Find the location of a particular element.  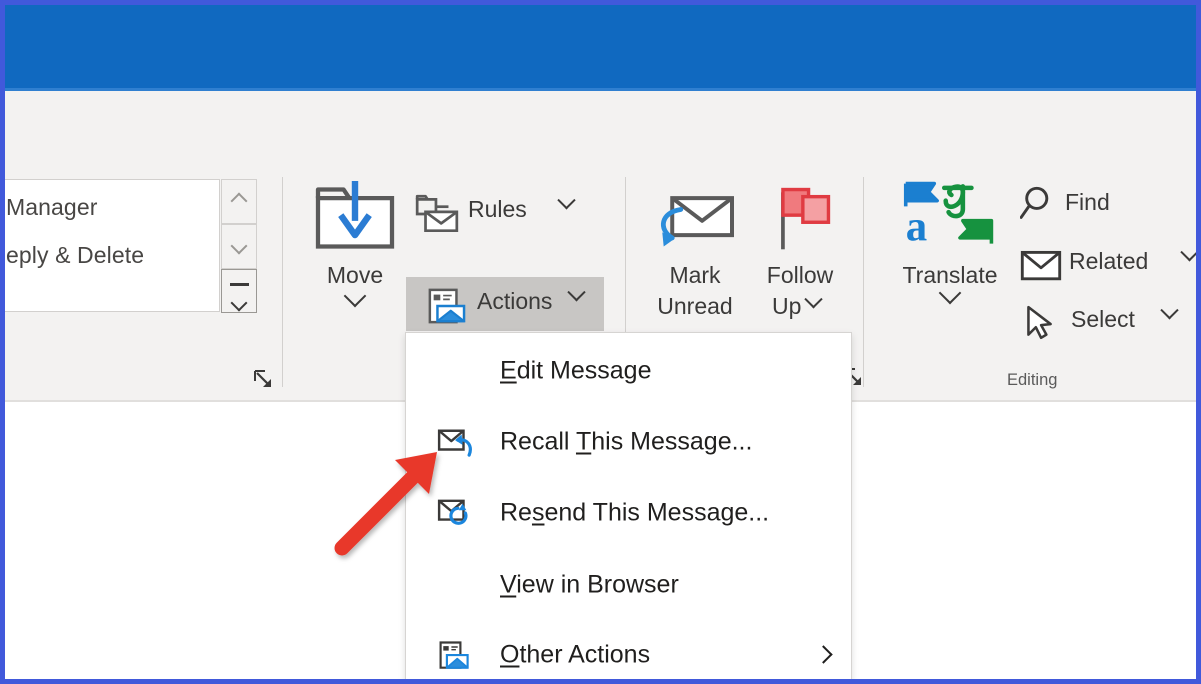

more-icon-chevron is located at coordinates (239, 303).